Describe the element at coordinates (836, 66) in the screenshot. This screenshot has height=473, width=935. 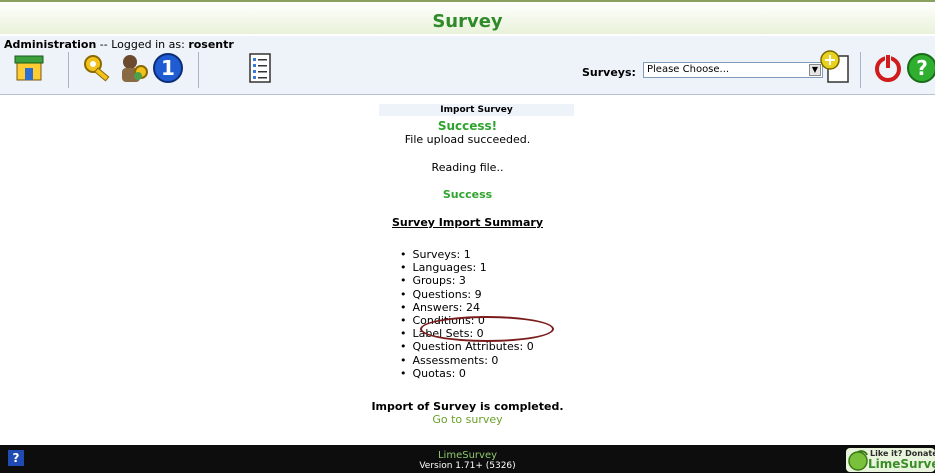
I see `new-survey-icon` at that location.